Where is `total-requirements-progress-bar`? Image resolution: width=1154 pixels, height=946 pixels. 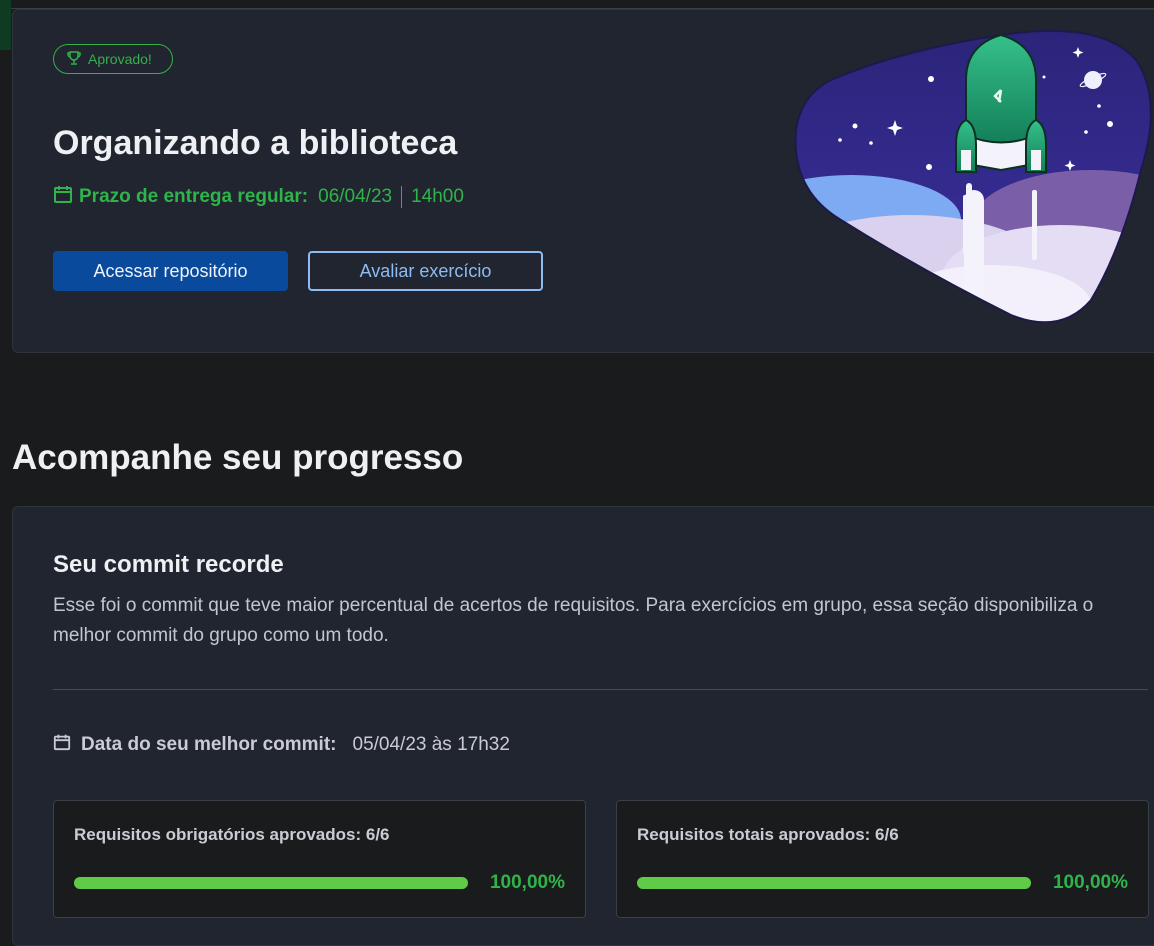 total-requirements-progress-bar is located at coordinates (834, 883).